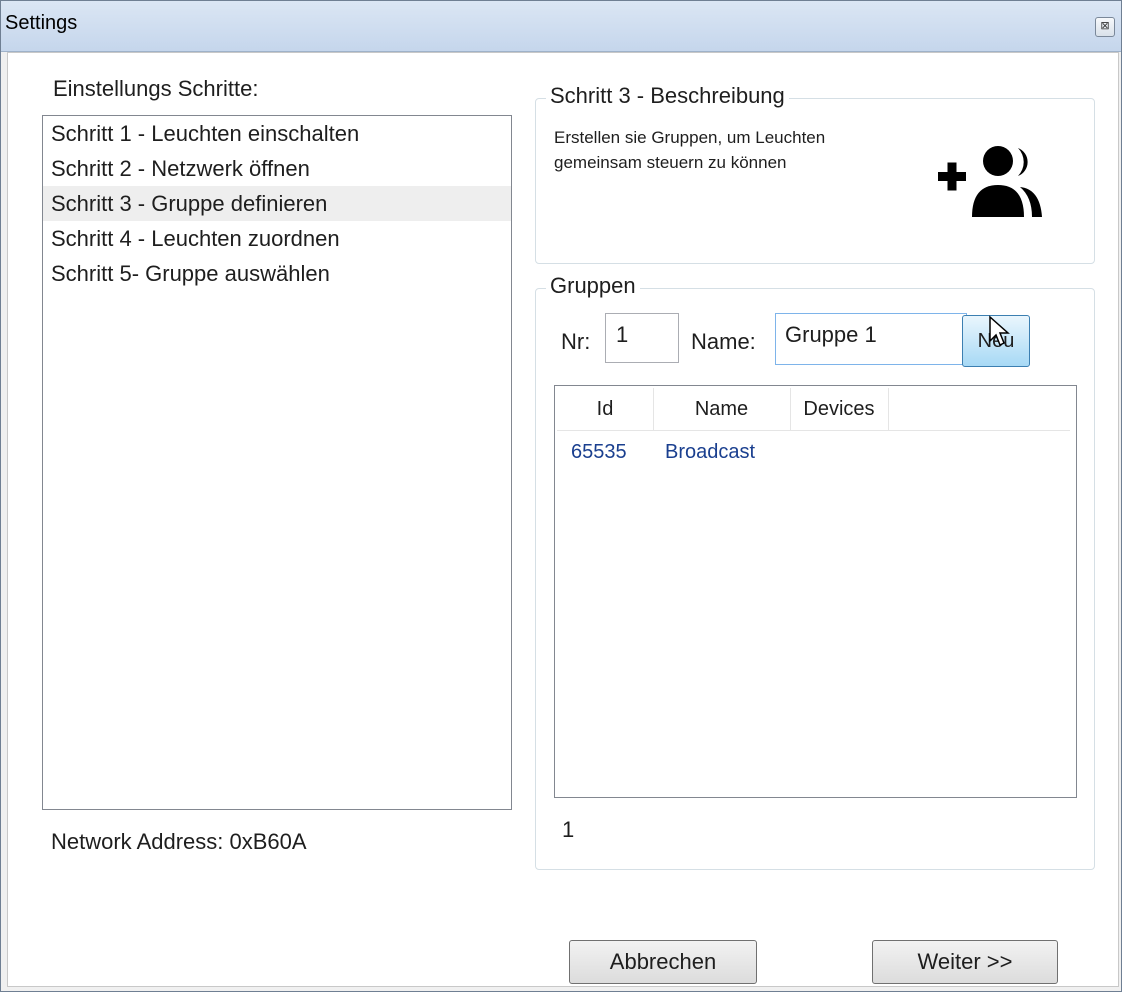 This screenshot has width=1124, height=994. What do you see at coordinates (41, 23) in the screenshot?
I see `window-title: Settings` at bounding box center [41, 23].